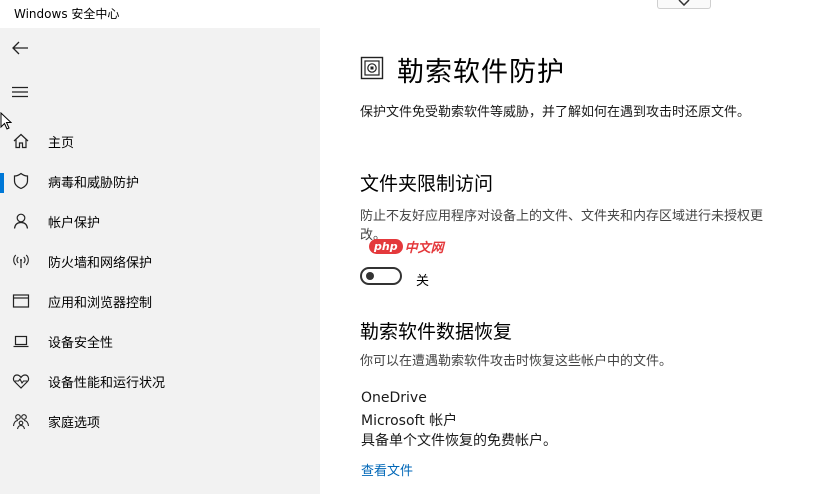  Describe the element at coordinates (21, 181) in the screenshot. I see `shield-icon` at that location.